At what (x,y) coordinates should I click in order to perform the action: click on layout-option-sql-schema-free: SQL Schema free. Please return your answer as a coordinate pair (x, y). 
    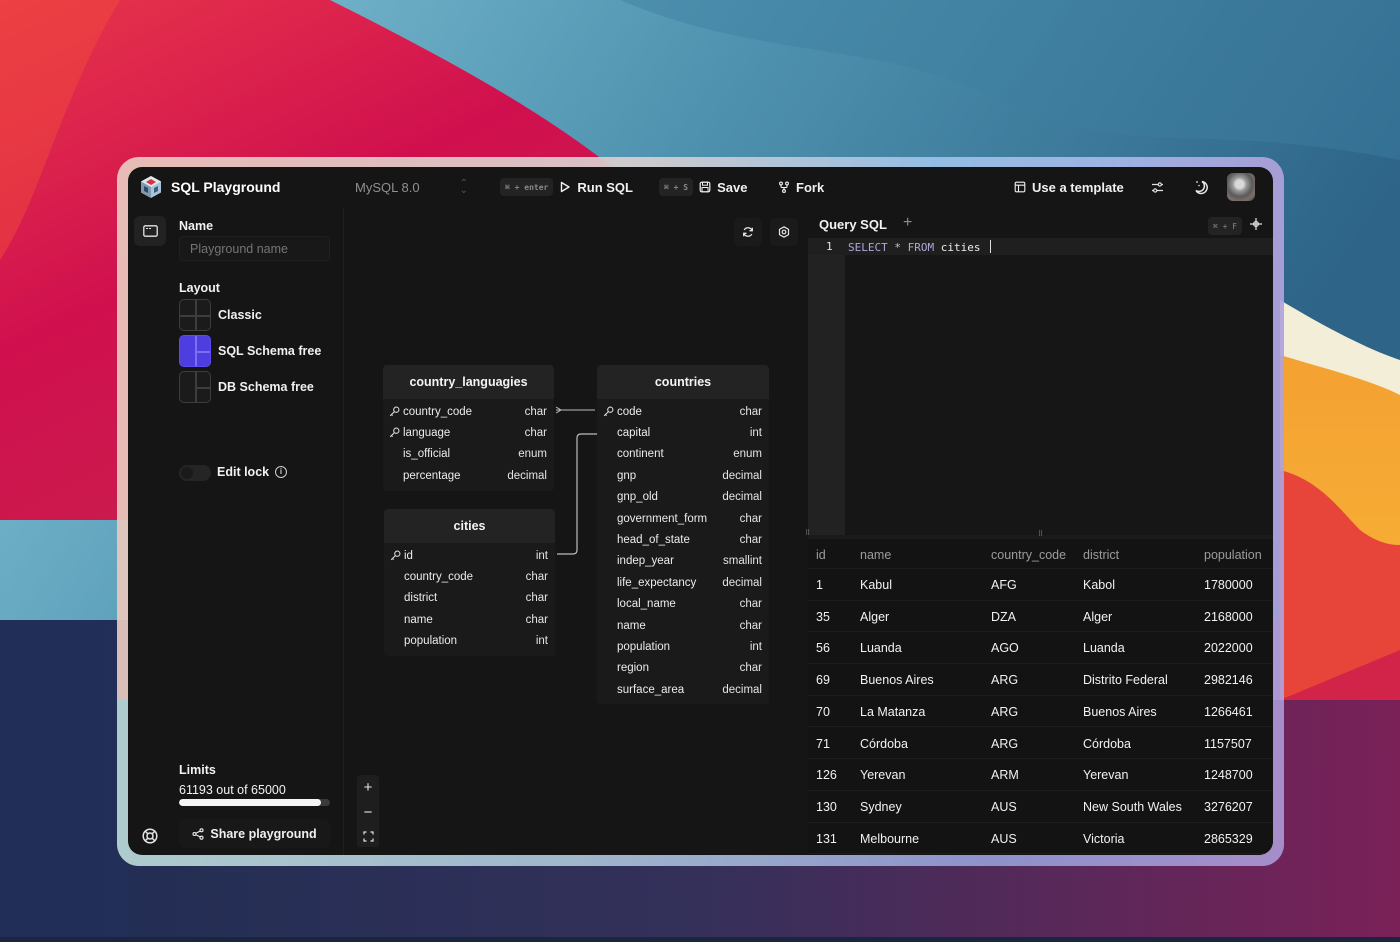
    Looking at the image, I should click on (250, 351).